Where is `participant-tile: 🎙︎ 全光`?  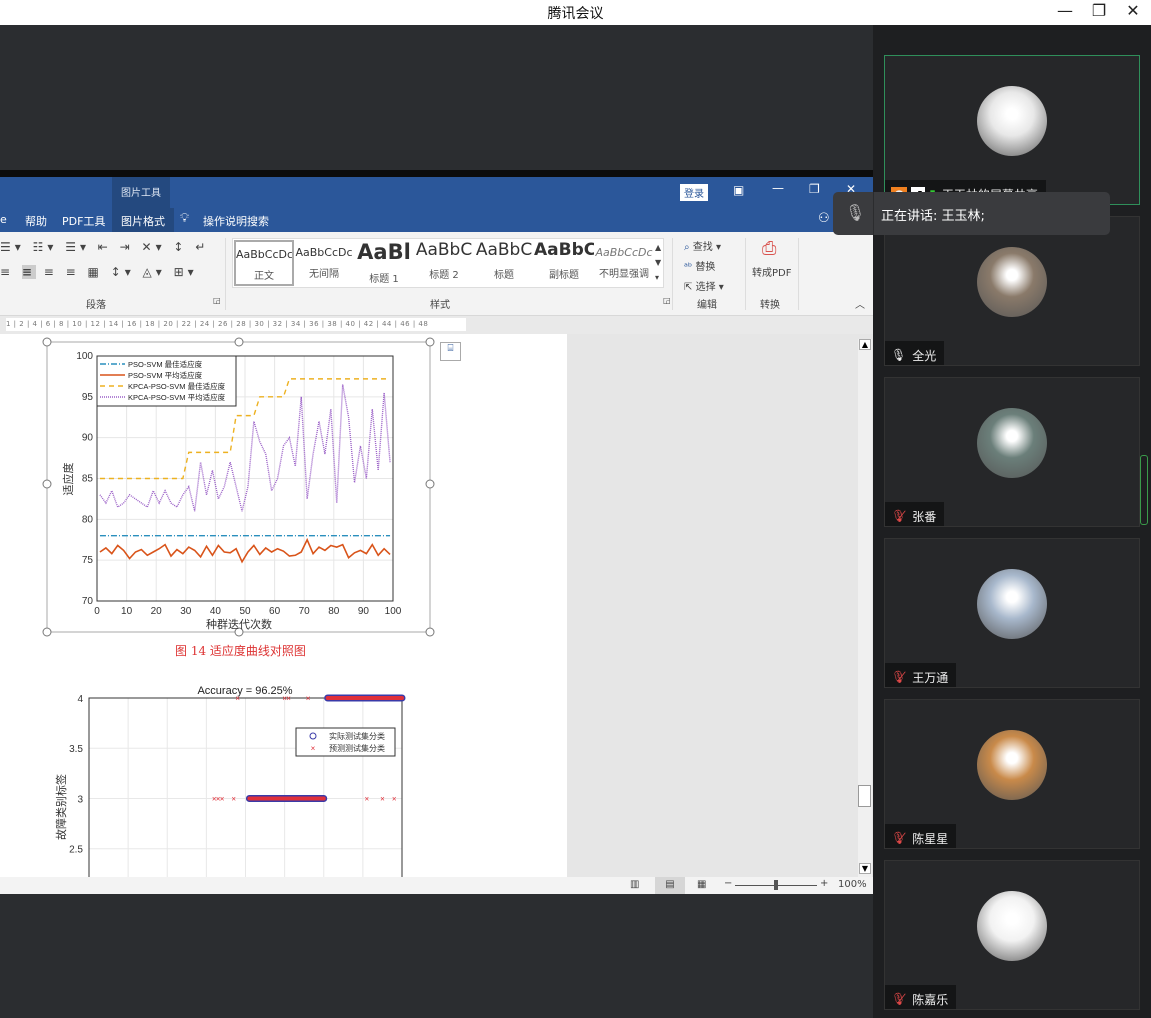 participant-tile: 🎙︎ 全光 is located at coordinates (1012, 291).